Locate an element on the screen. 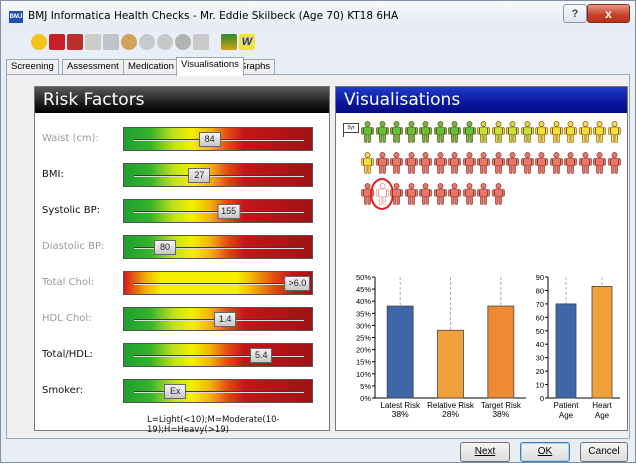 Image resolution: width=636 pixels, height=464 pixels. risk-gradient-slider: 155 is located at coordinates (218, 211).